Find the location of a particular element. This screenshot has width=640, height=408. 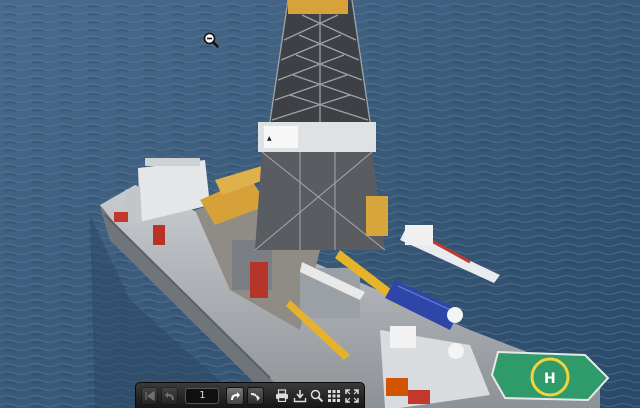

thumbnails-button is located at coordinates (334, 396).